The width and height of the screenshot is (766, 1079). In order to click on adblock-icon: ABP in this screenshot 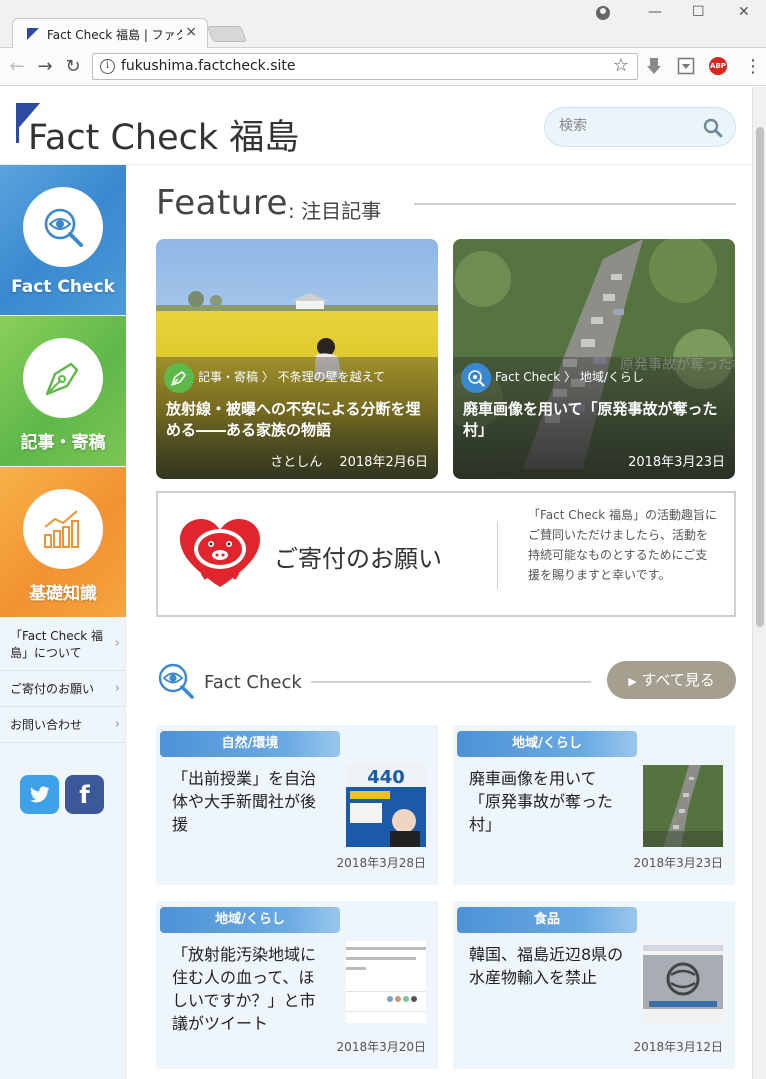, I will do `click(718, 66)`.